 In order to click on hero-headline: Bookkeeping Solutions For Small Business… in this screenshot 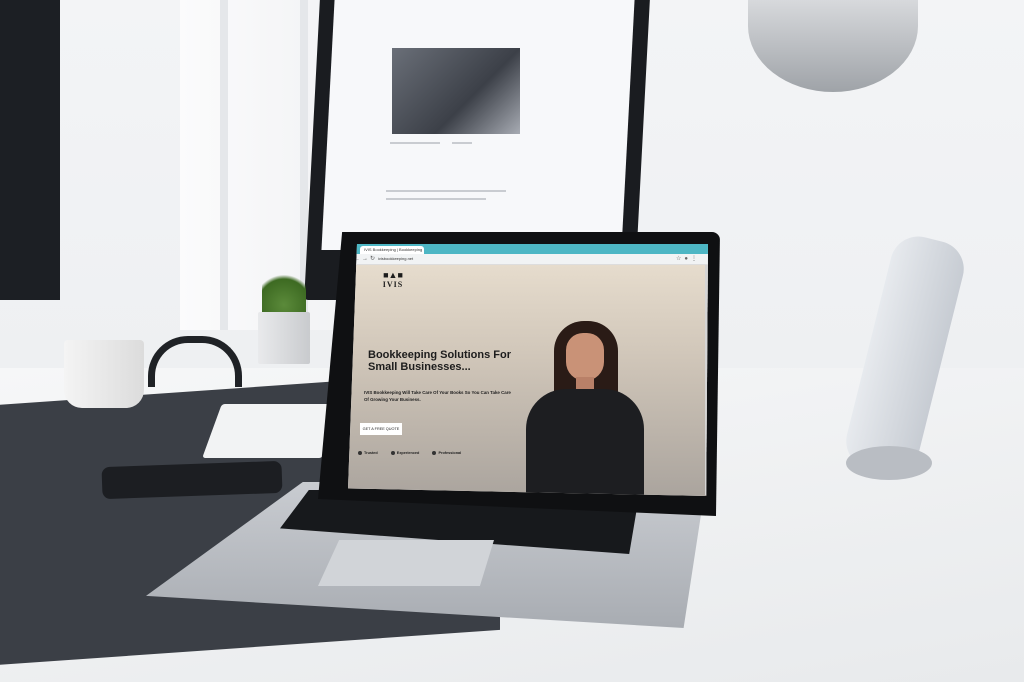, I will do `click(440, 361)`.